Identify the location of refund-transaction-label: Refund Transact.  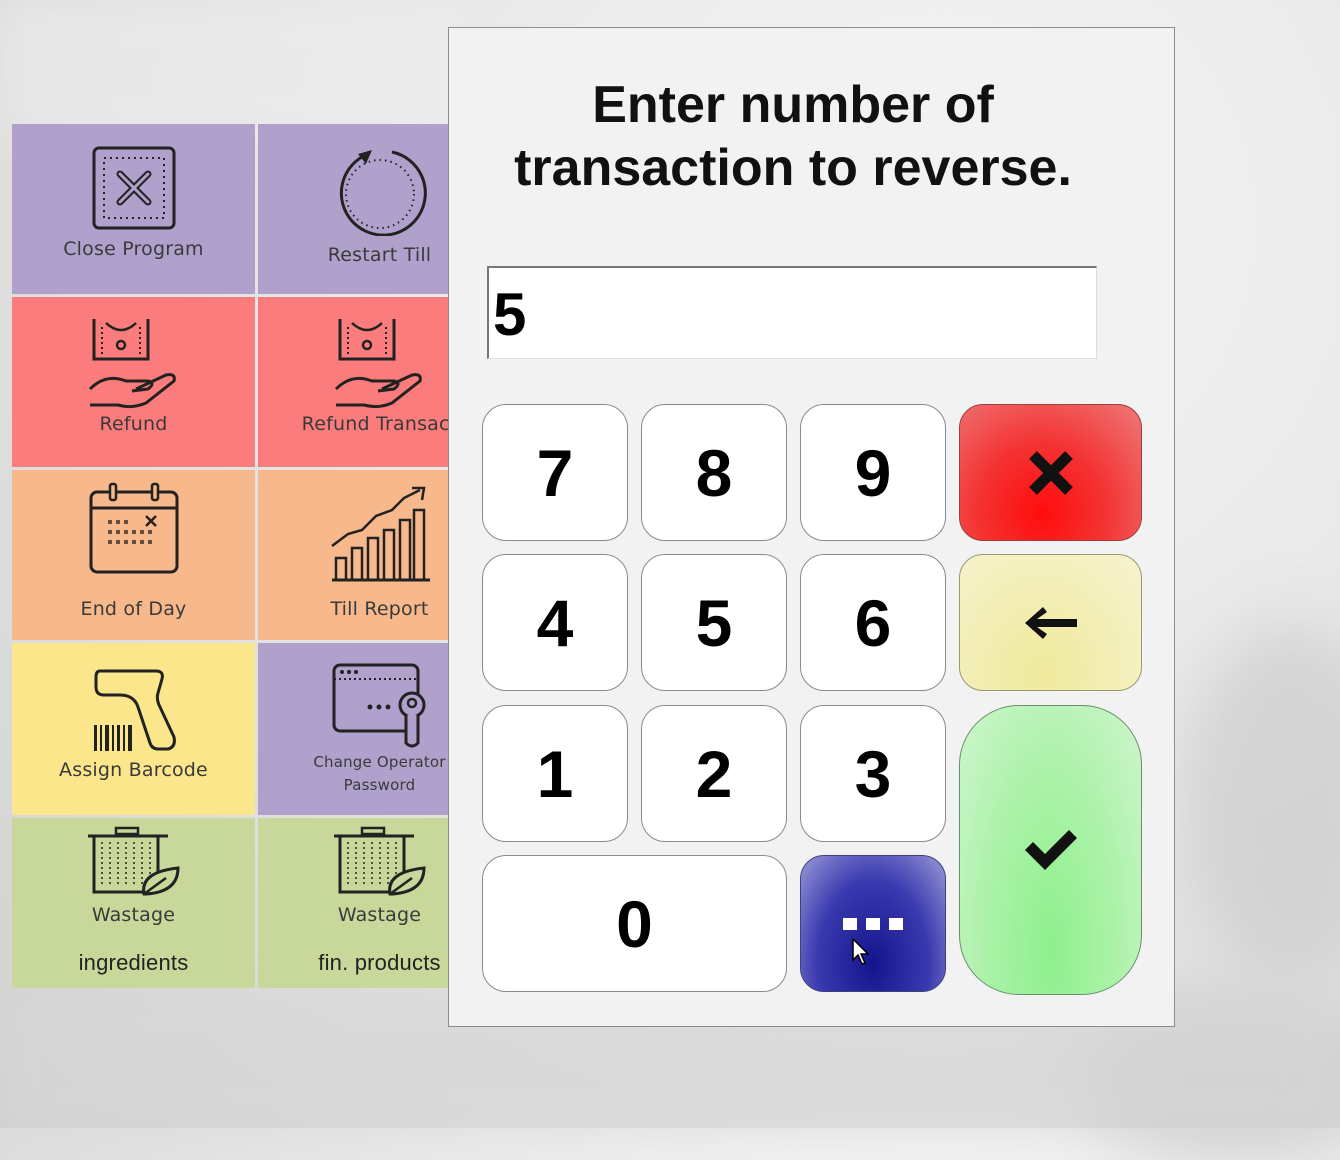
(379, 424).